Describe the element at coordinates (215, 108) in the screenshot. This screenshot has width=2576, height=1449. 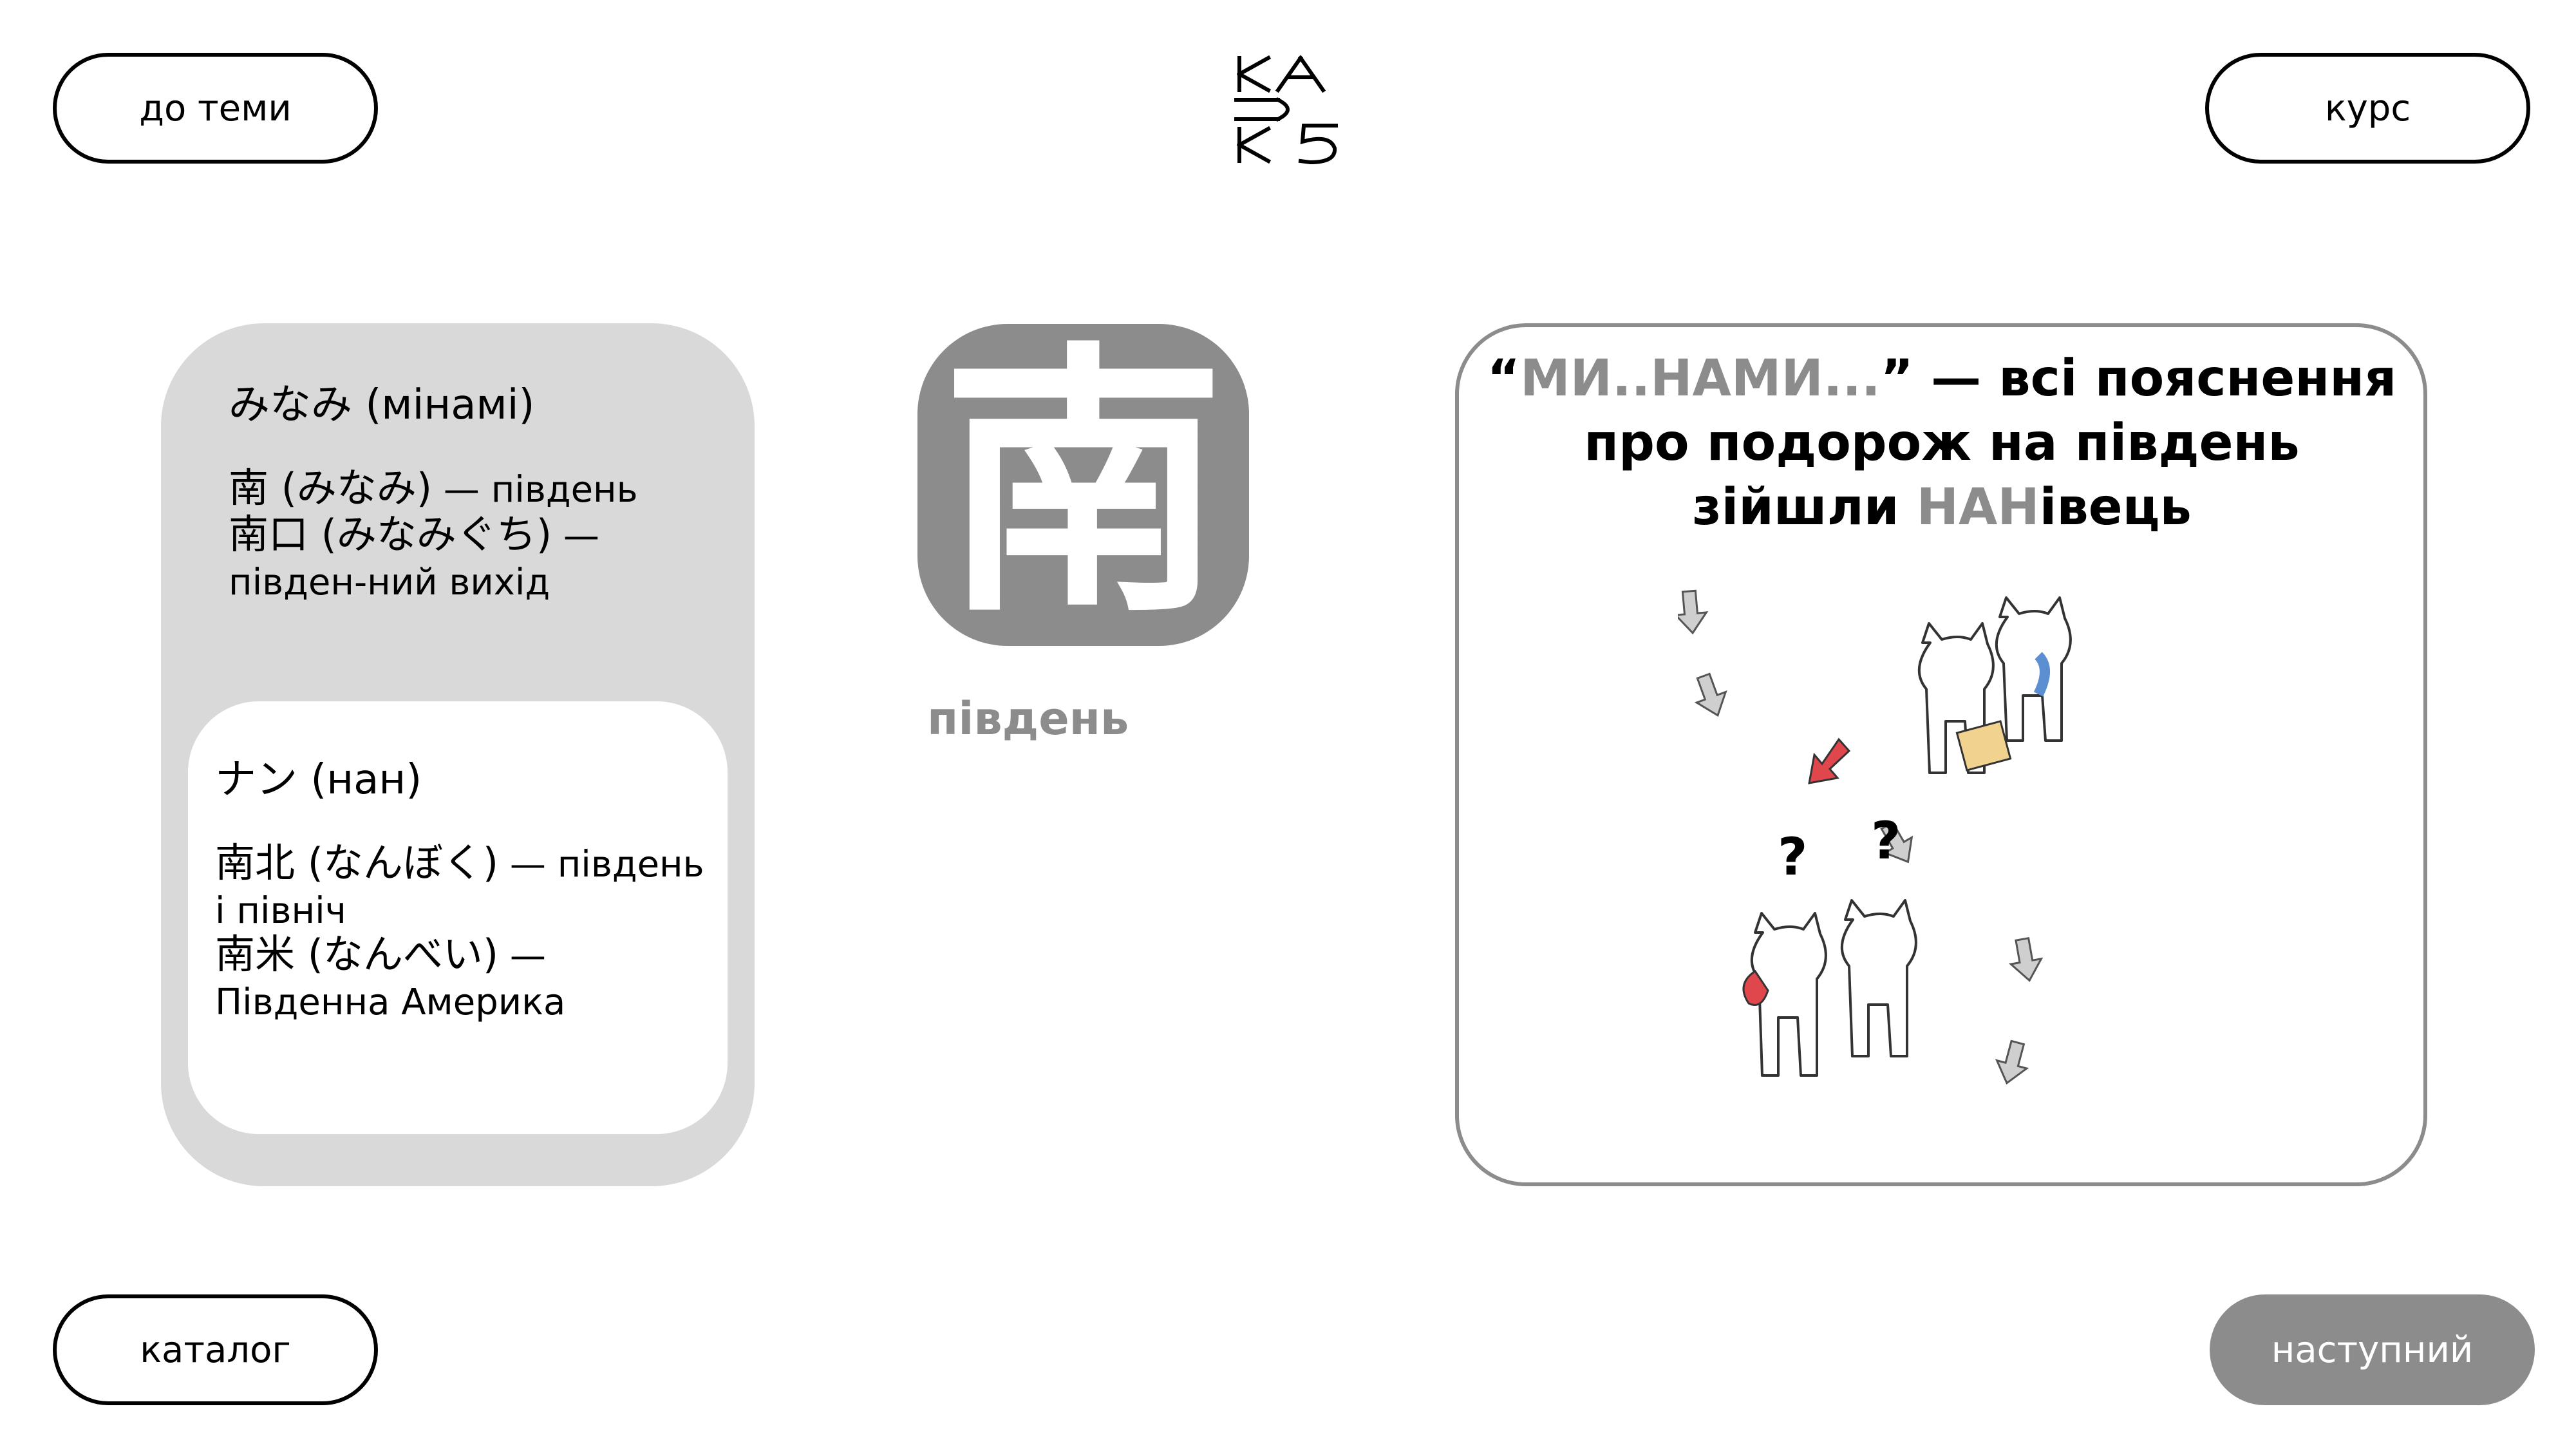
I see `back-to-topic-button: до теми` at that location.